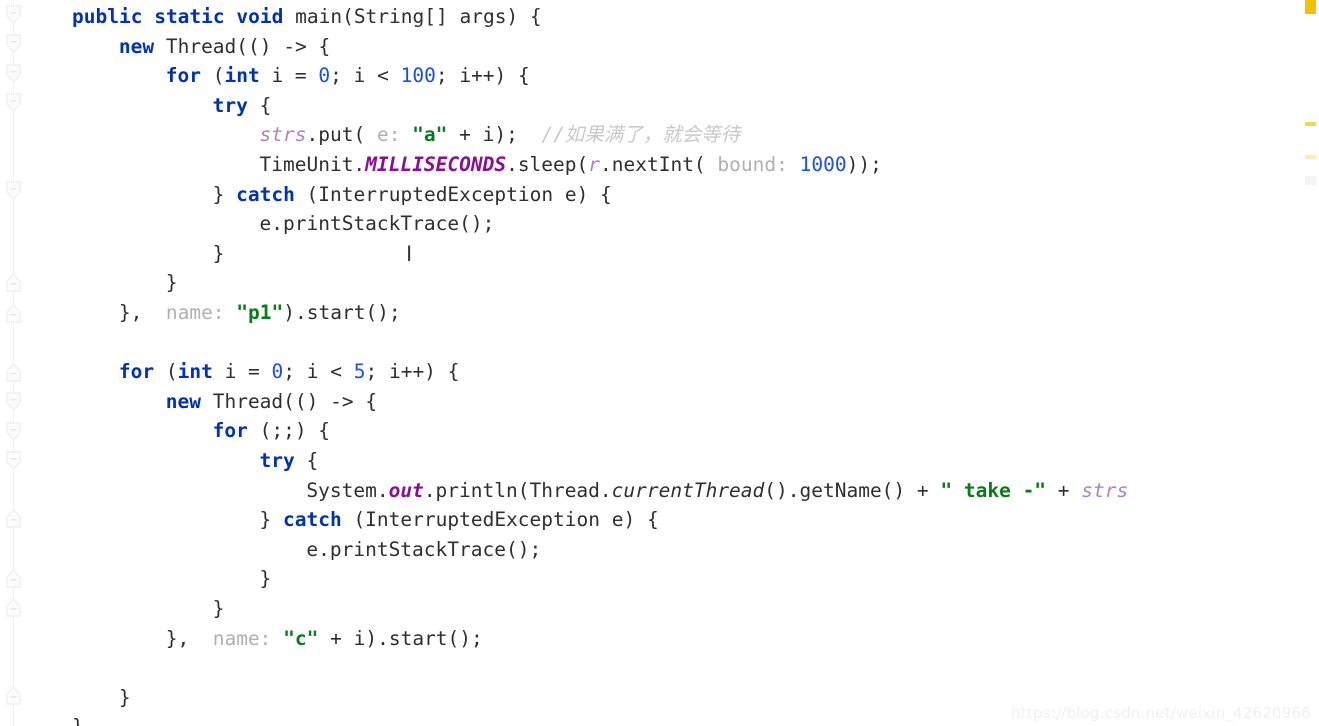 The image size is (1319, 726). I want to click on code-line: strs.put( e: "a" + i); //如果满了，就会等待, so click(500, 135).